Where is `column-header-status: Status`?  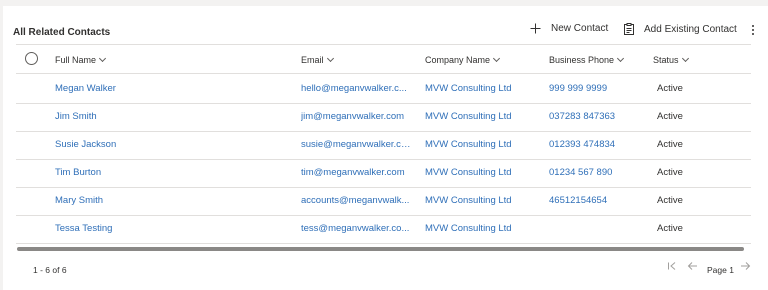
column-header-status: Status is located at coordinates (671, 59).